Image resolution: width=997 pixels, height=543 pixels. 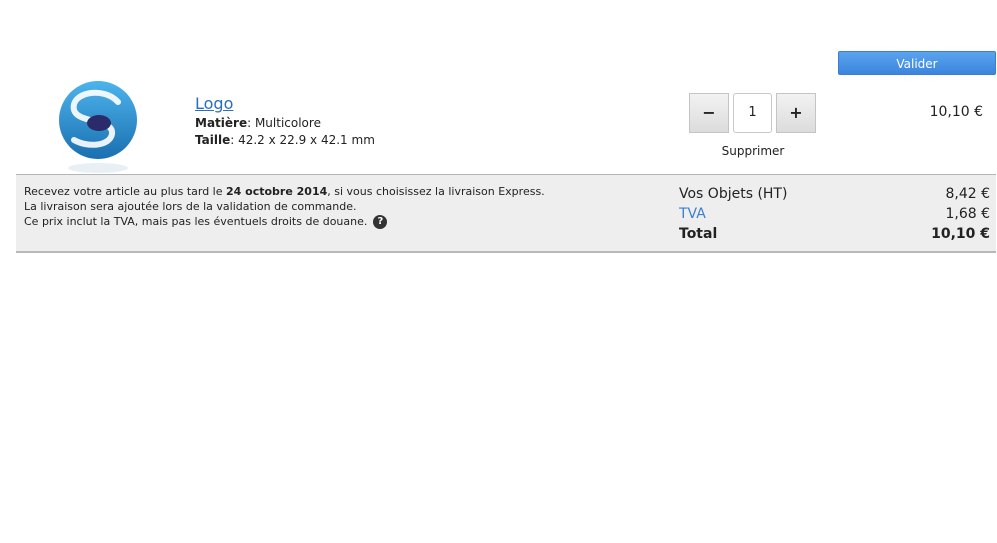 I want to click on material-value: : Multicolore, so click(x=284, y=123).